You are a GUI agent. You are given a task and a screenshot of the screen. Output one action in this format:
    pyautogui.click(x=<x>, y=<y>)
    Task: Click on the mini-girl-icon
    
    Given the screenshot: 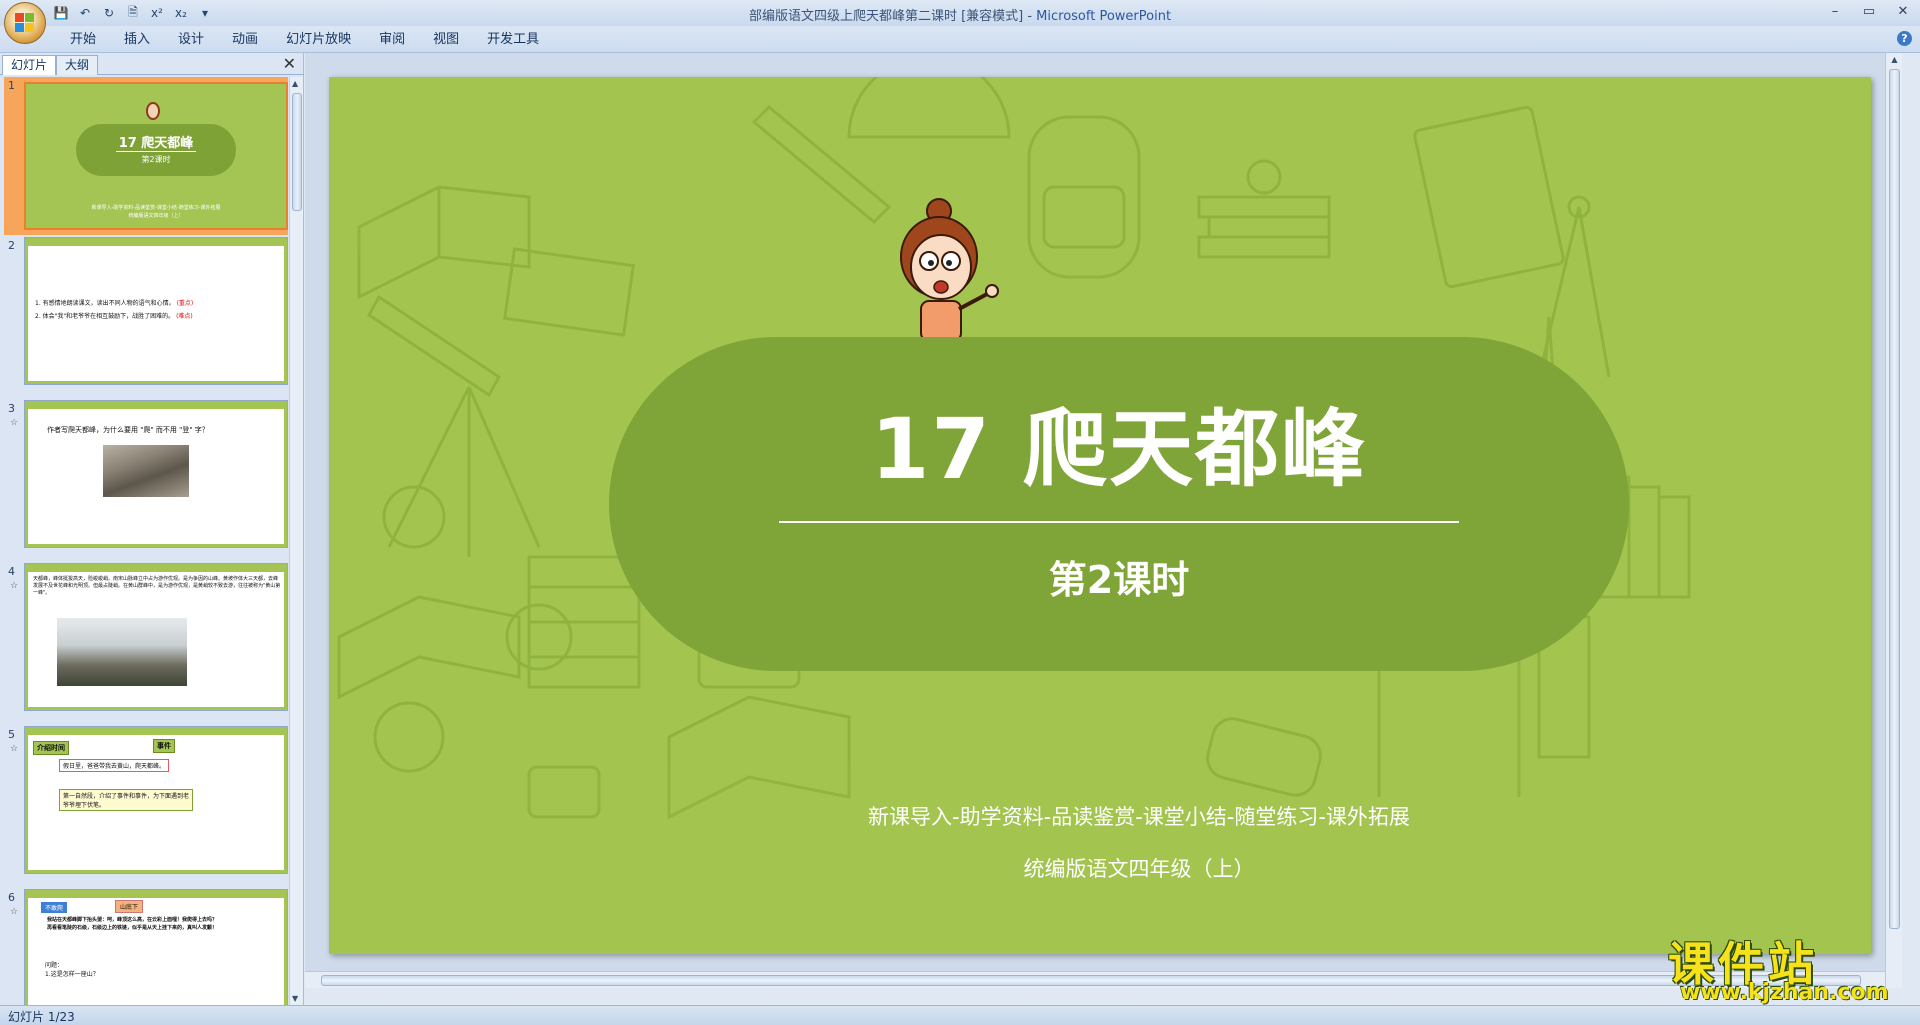 What is the action you would take?
    pyautogui.click(x=153, y=111)
    